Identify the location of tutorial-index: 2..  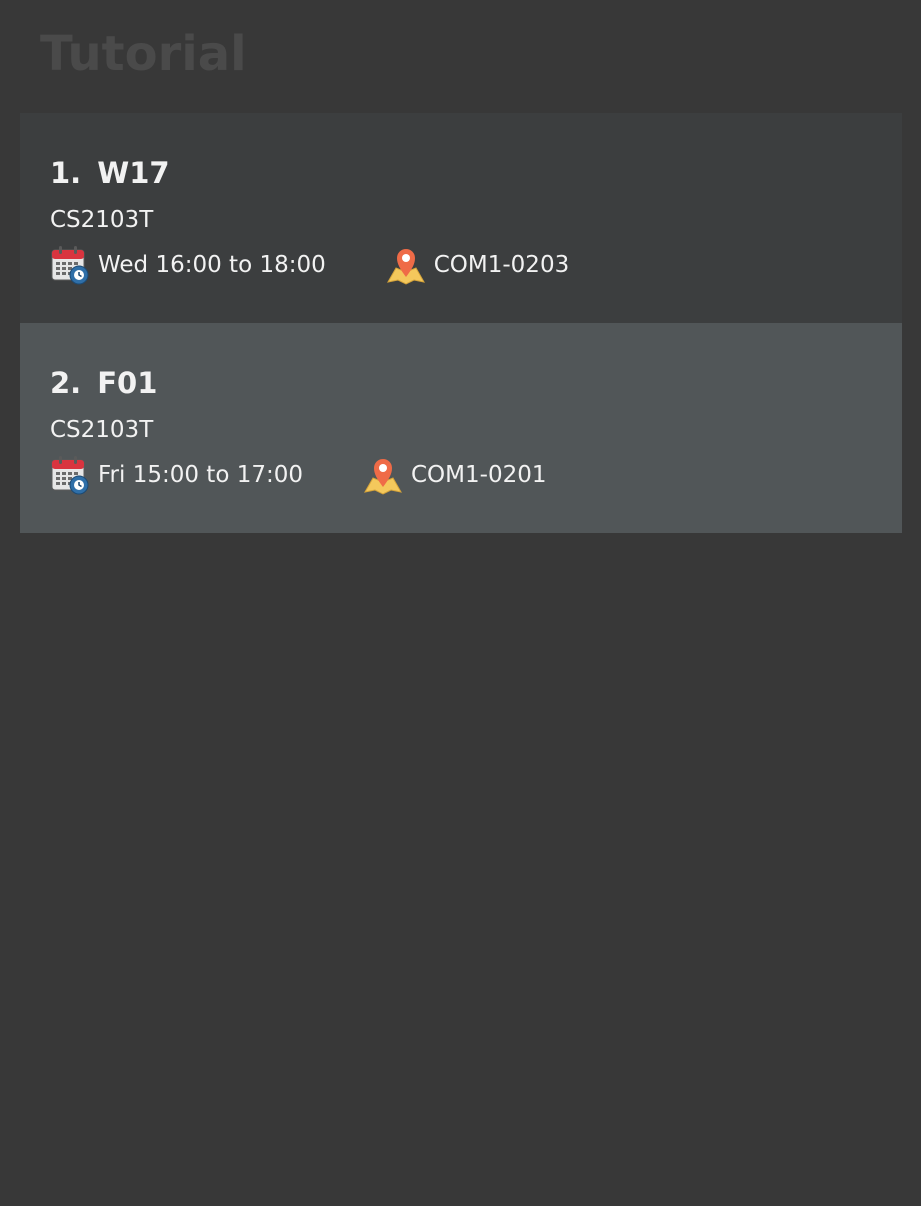
(66, 383).